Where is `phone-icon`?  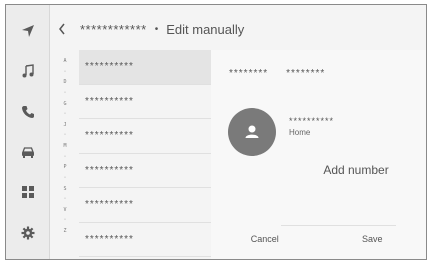
phone-icon is located at coordinates (27, 111).